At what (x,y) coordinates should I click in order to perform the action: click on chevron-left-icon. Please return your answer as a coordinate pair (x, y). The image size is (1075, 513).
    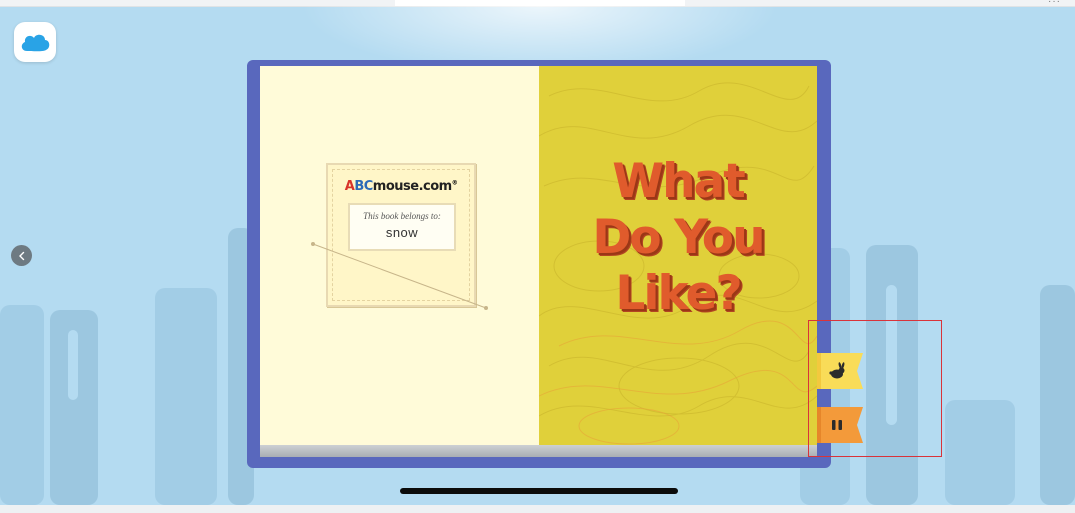
    Looking at the image, I should click on (21, 255).